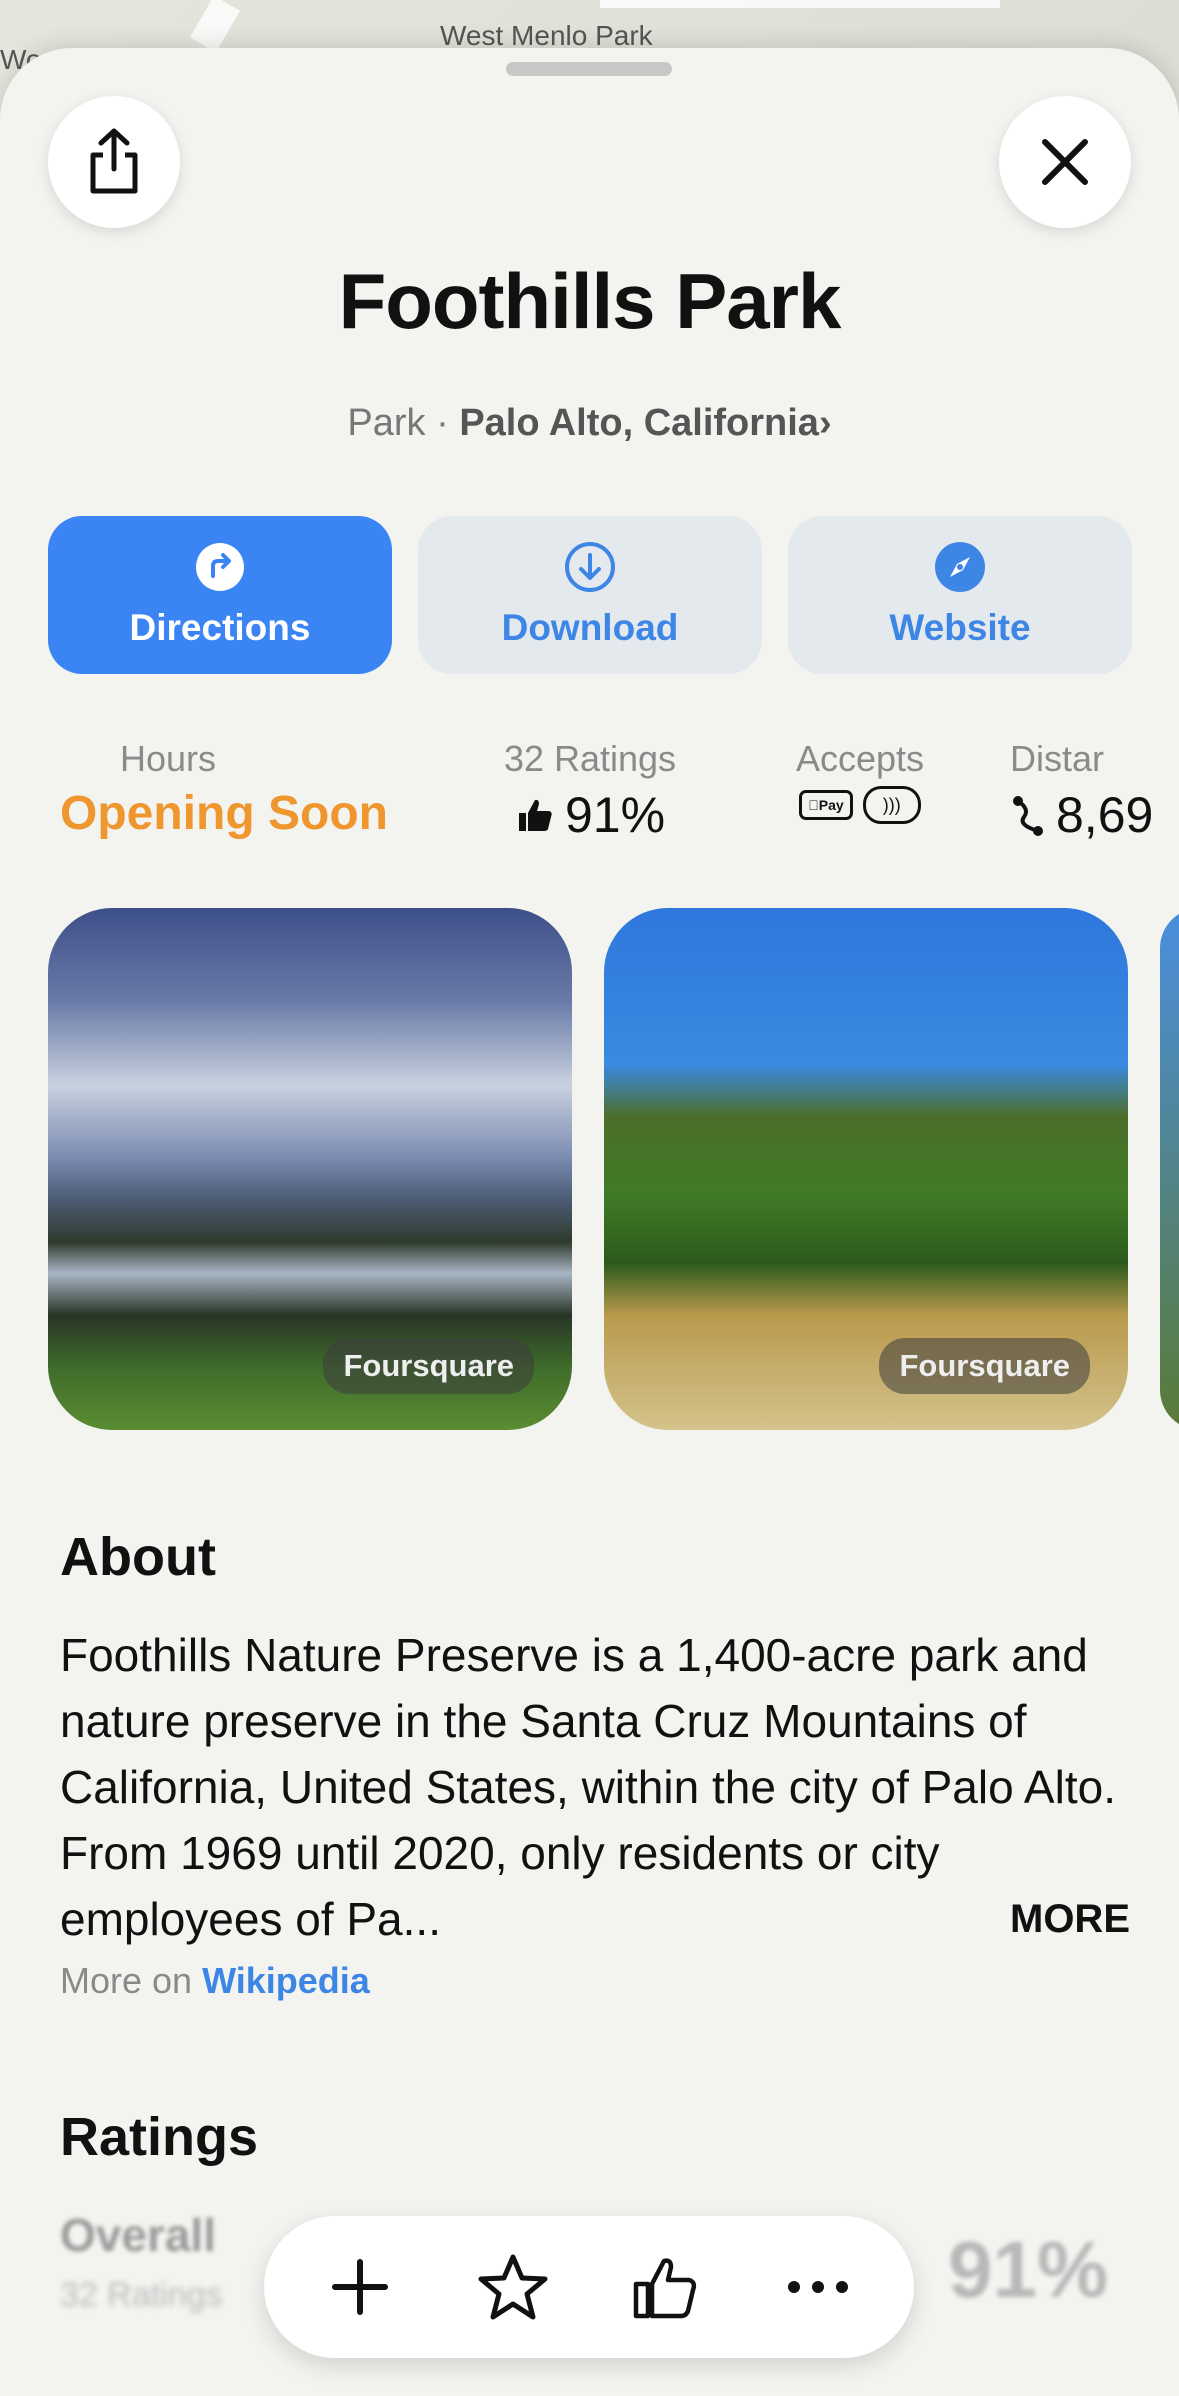 This screenshot has width=1179, height=2396. What do you see at coordinates (141, 2295) in the screenshot?
I see `overall-sub: 32 Ratings` at bounding box center [141, 2295].